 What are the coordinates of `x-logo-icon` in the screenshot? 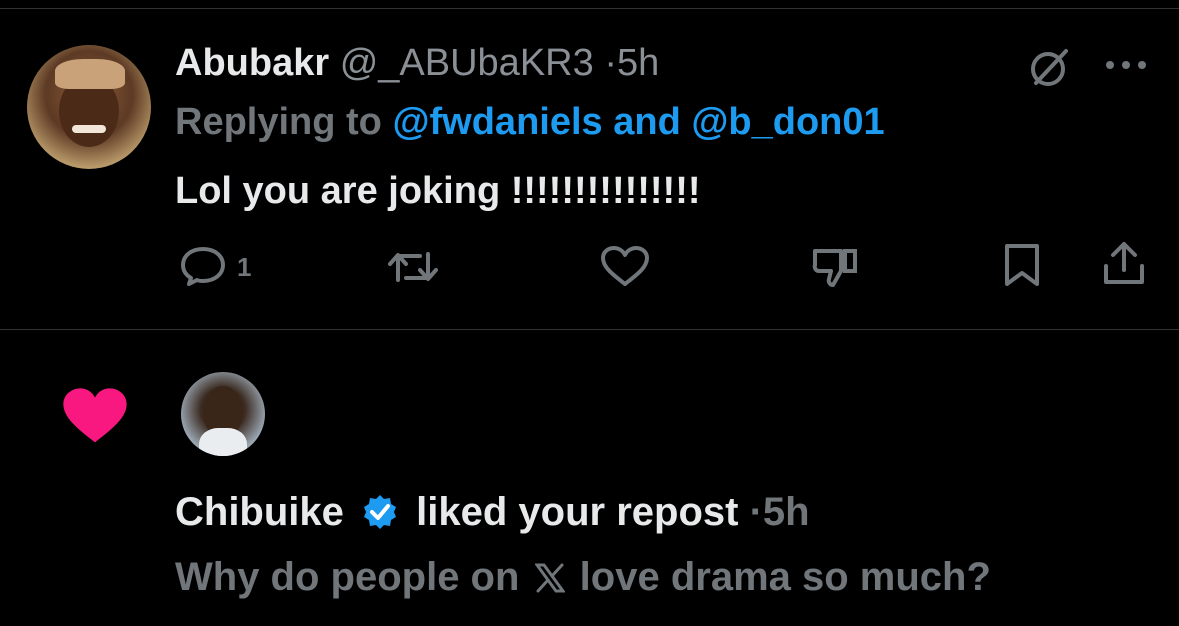 It's located at (549, 575).